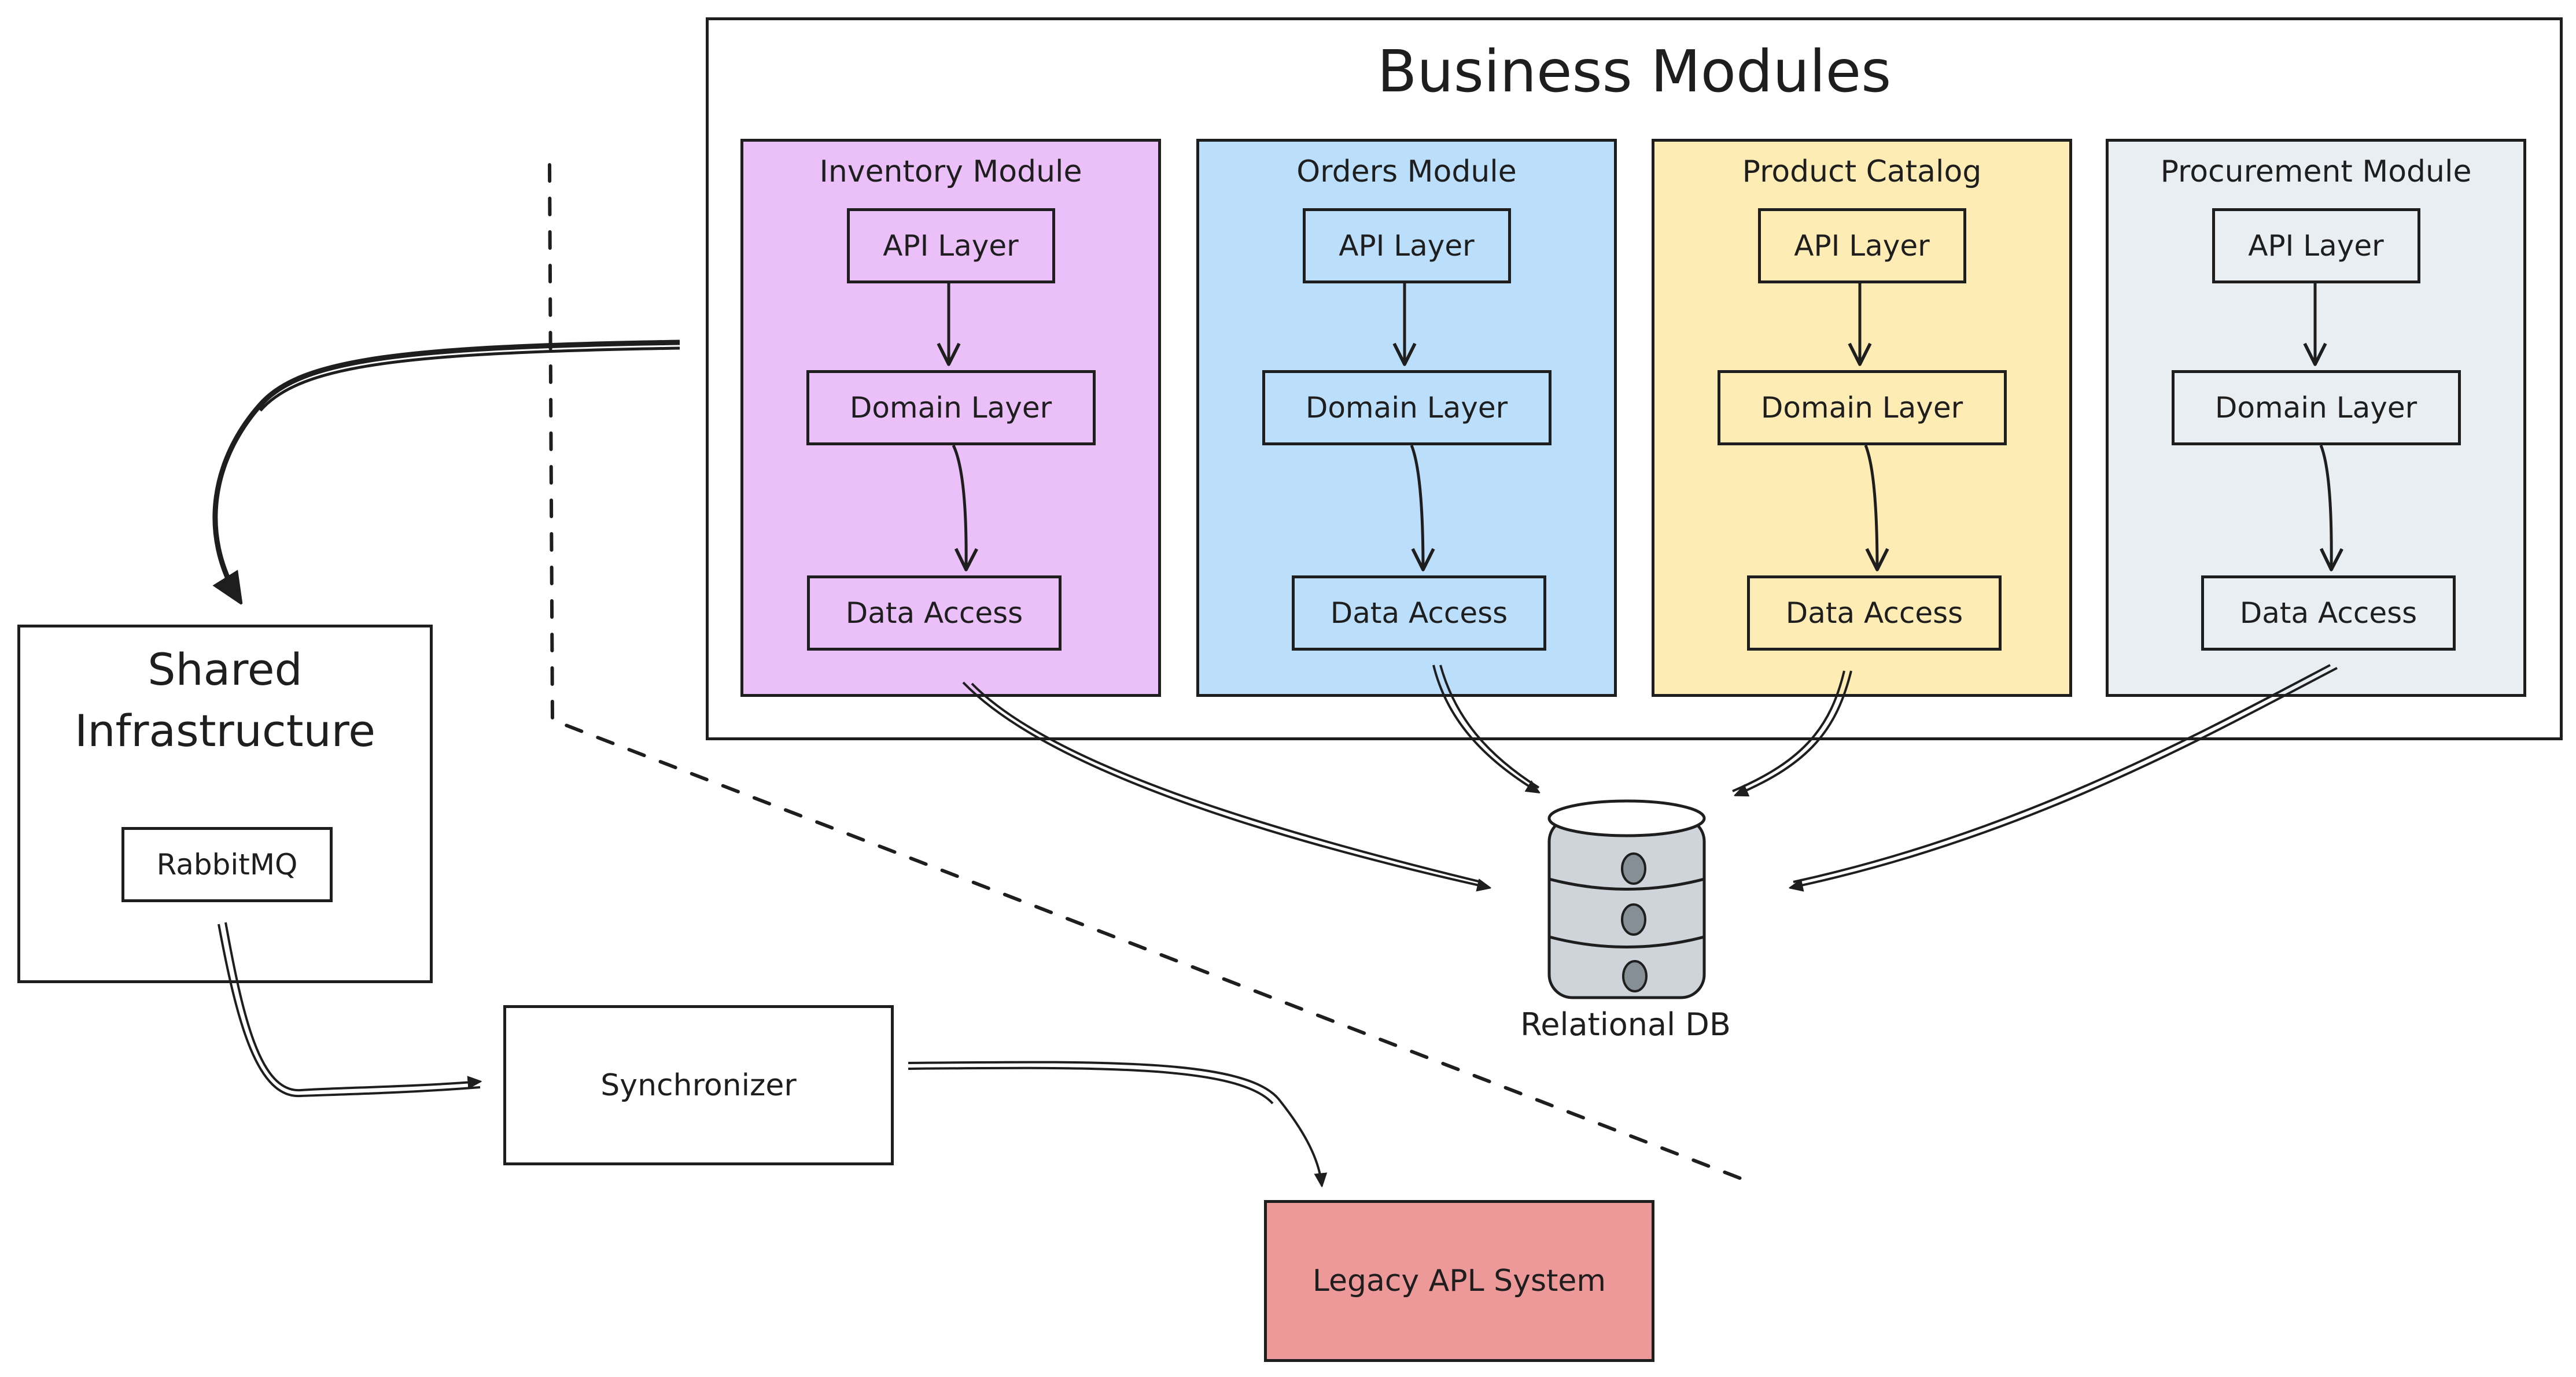 The image size is (2576, 1377). What do you see at coordinates (1115, 1123) in the screenshot?
I see `arrow-sync-to-legacy` at bounding box center [1115, 1123].